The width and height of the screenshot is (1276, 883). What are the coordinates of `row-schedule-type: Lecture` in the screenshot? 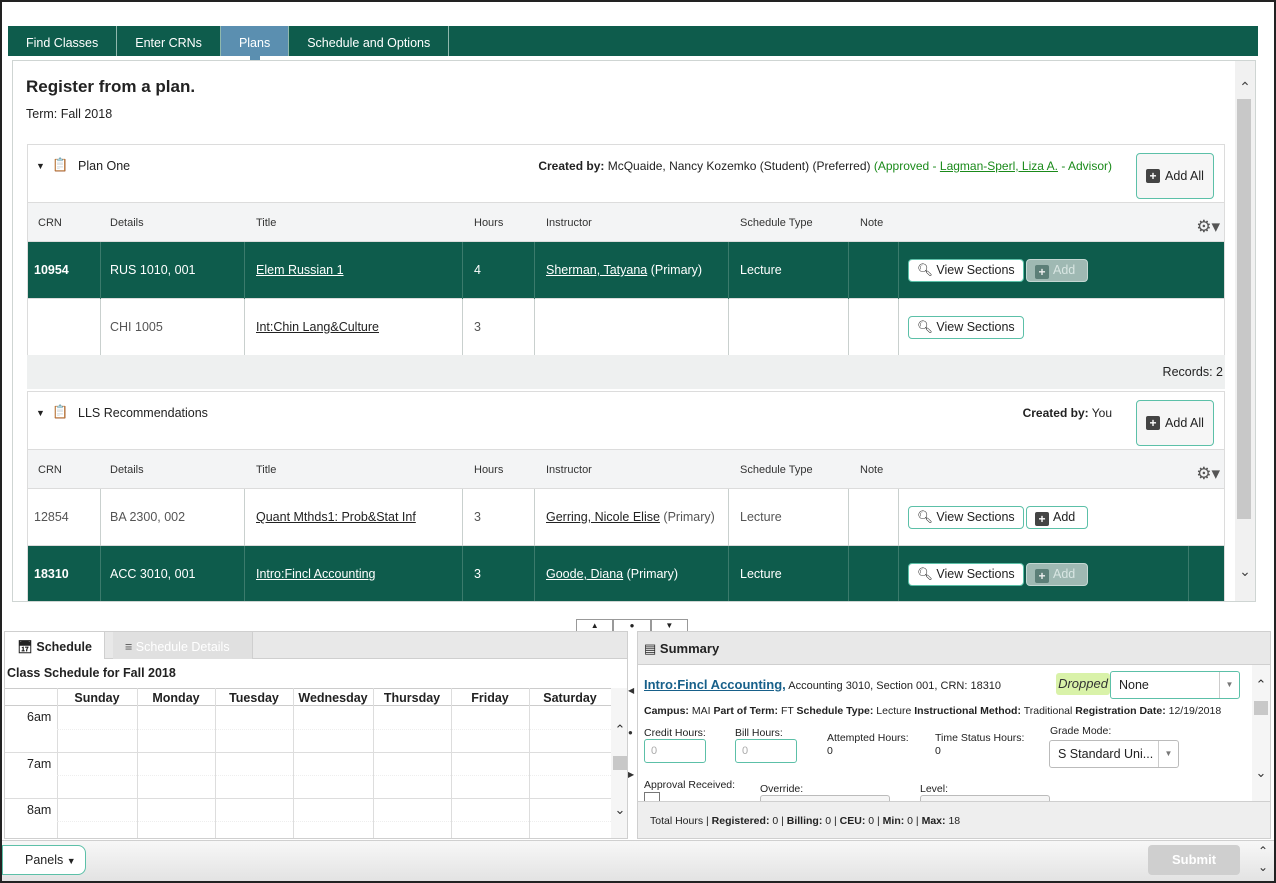 It's located at (761, 574).